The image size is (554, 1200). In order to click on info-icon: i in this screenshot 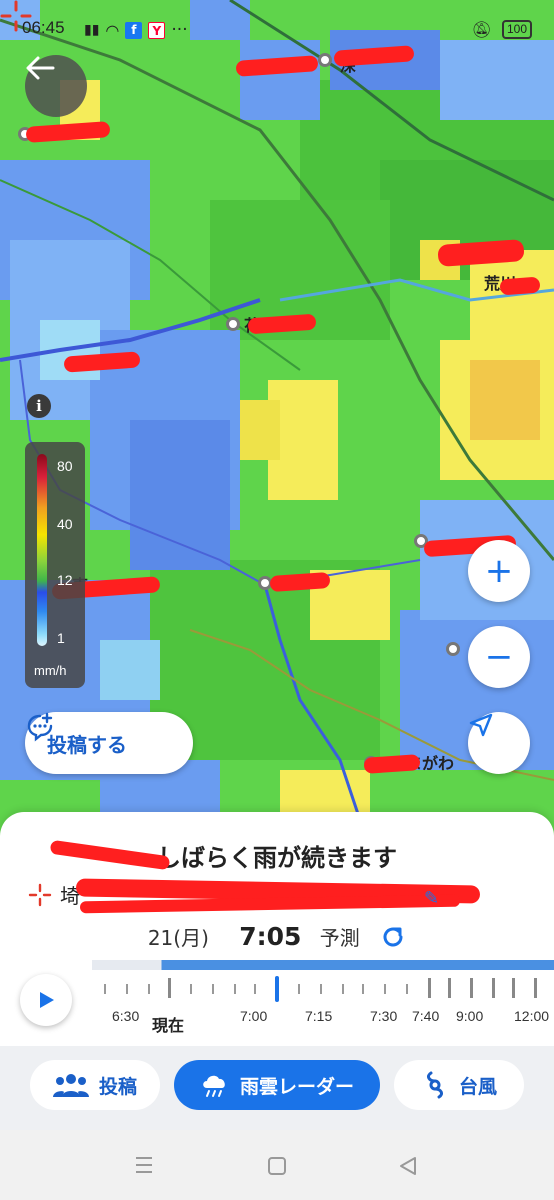, I will do `click(39, 406)`.